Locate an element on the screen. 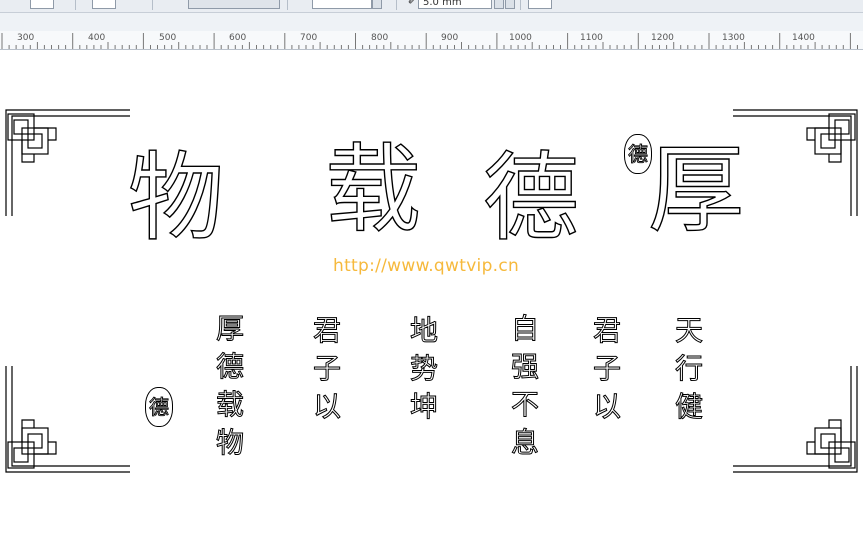 The height and width of the screenshot is (535, 863). main-char-2: 载 is located at coordinates (372, 189).